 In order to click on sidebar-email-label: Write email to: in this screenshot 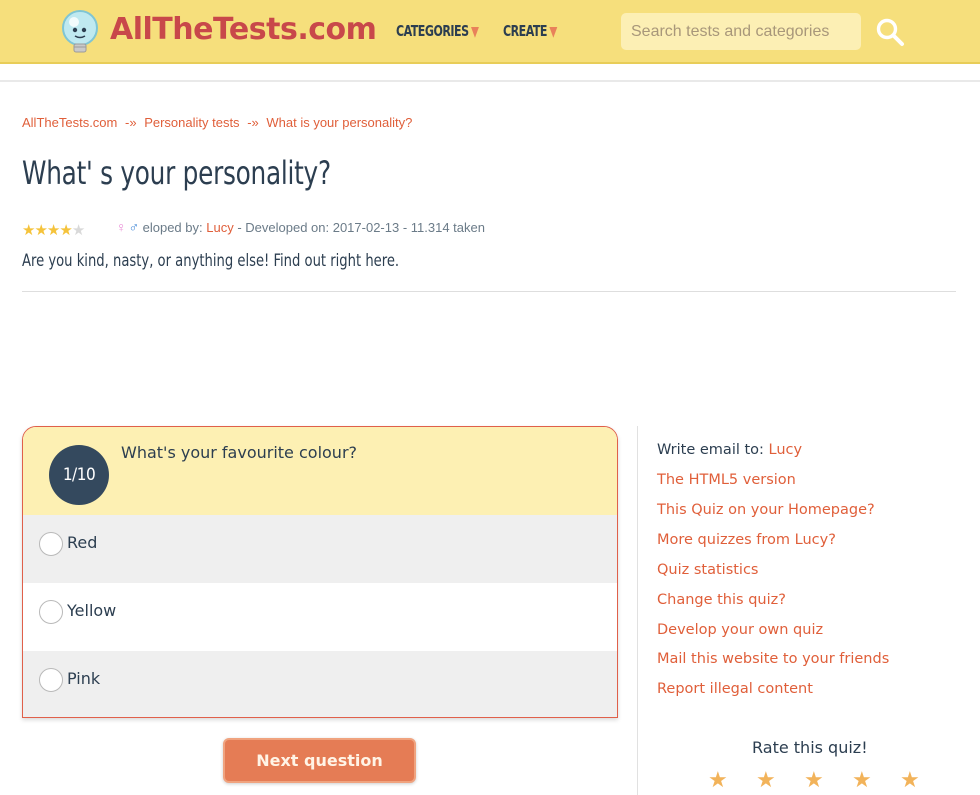, I will do `click(710, 450)`.